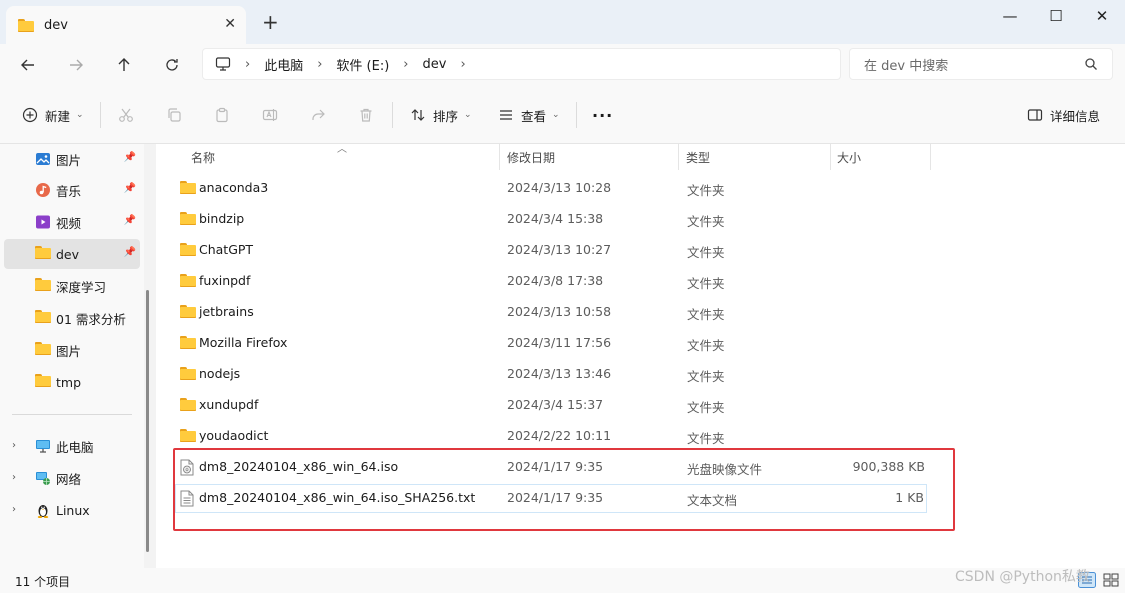 The height and width of the screenshot is (593, 1125). Describe the element at coordinates (559, 311) in the screenshot. I see `file-date: 2024/3/13 10:58` at that location.